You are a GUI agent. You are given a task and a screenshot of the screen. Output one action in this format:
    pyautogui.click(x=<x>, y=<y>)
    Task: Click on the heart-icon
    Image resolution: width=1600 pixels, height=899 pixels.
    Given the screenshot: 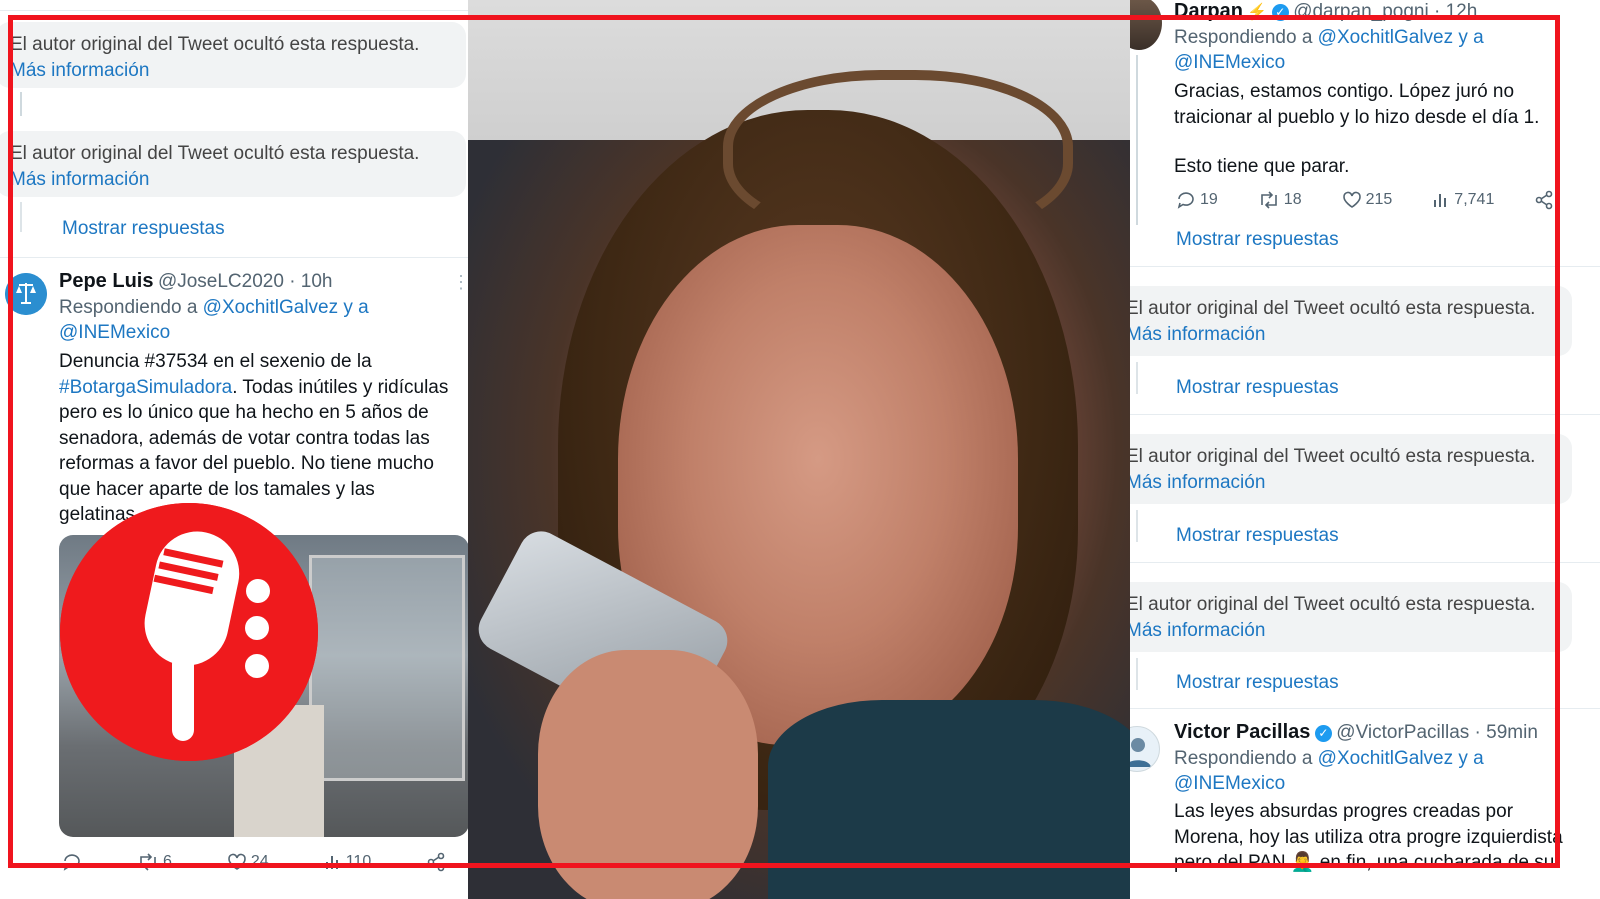 What is the action you would take?
    pyautogui.click(x=1351, y=199)
    